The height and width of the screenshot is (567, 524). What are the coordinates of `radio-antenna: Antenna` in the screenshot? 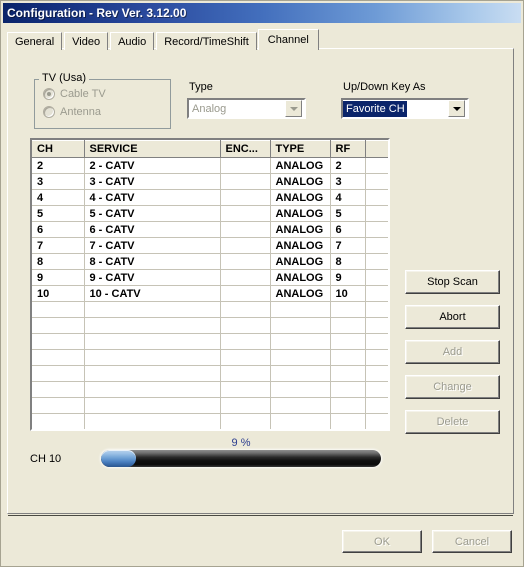 It's located at (72, 112).